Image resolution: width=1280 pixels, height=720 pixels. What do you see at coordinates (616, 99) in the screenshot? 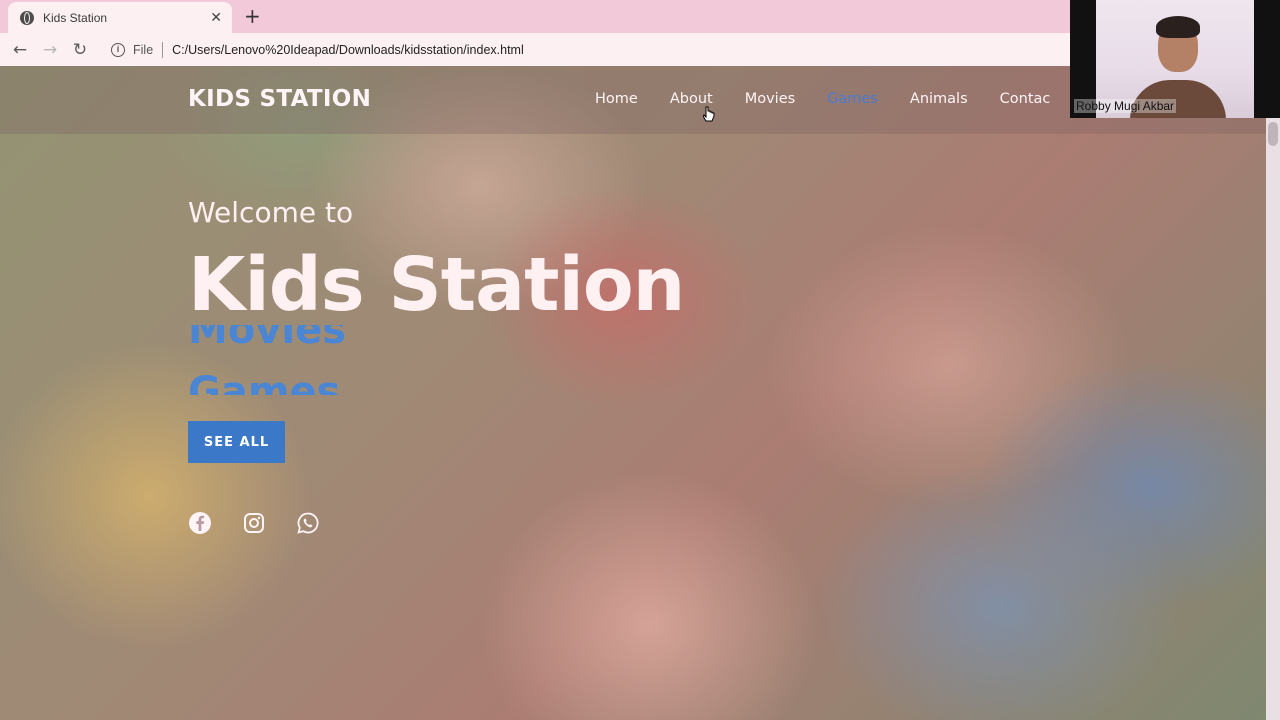
I see `nav-home: Home` at bounding box center [616, 99].